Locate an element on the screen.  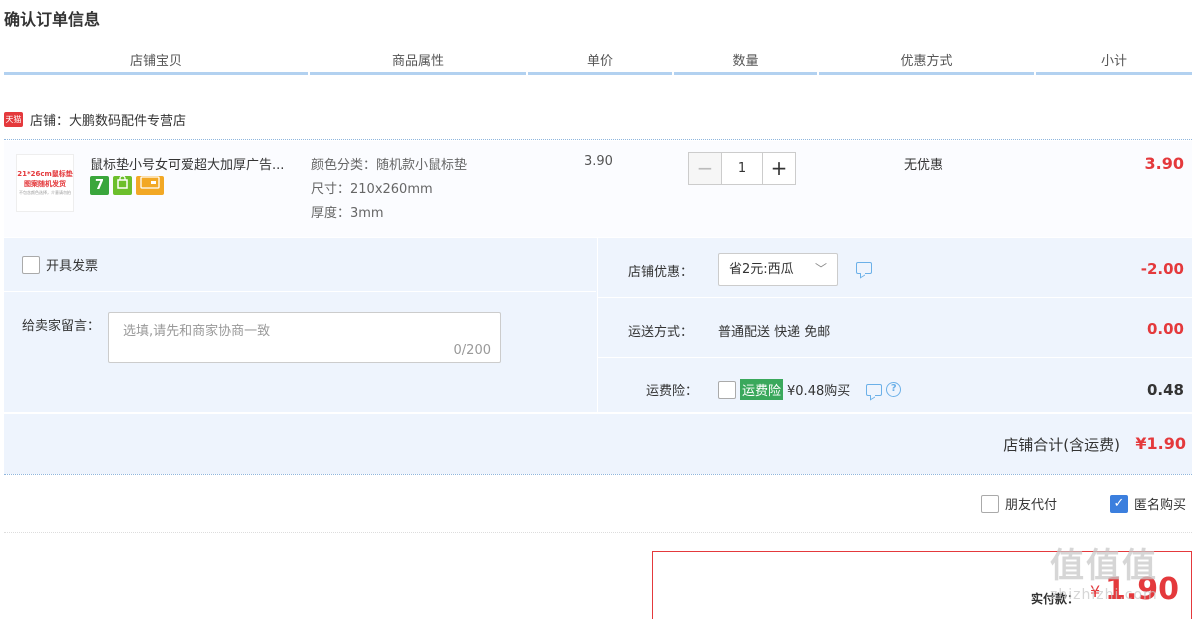
shop-discount-row: 店铺优惠： 省2元:西瓜 ﹀ -2.00 is located at coordinates (895, 268).